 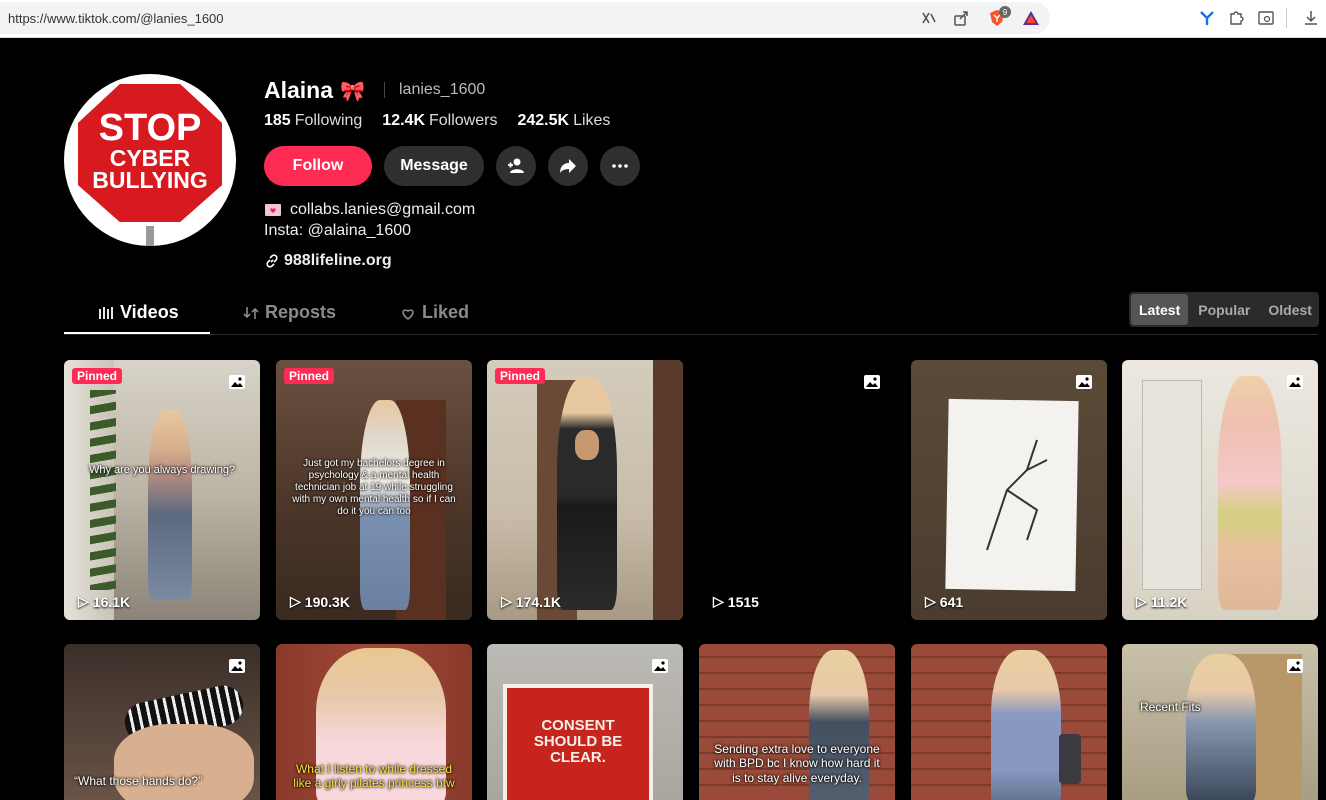 I want to click on sort-toggle: Latest Popular Oldest, so click(x=1224, y=309).